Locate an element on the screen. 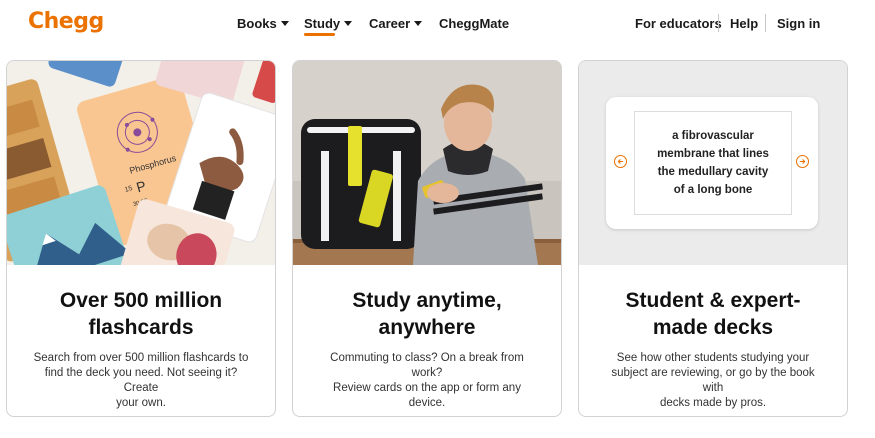 This screenshot has height=438, width=875. card-title-line: made decks is located at coordinates (713, 327).